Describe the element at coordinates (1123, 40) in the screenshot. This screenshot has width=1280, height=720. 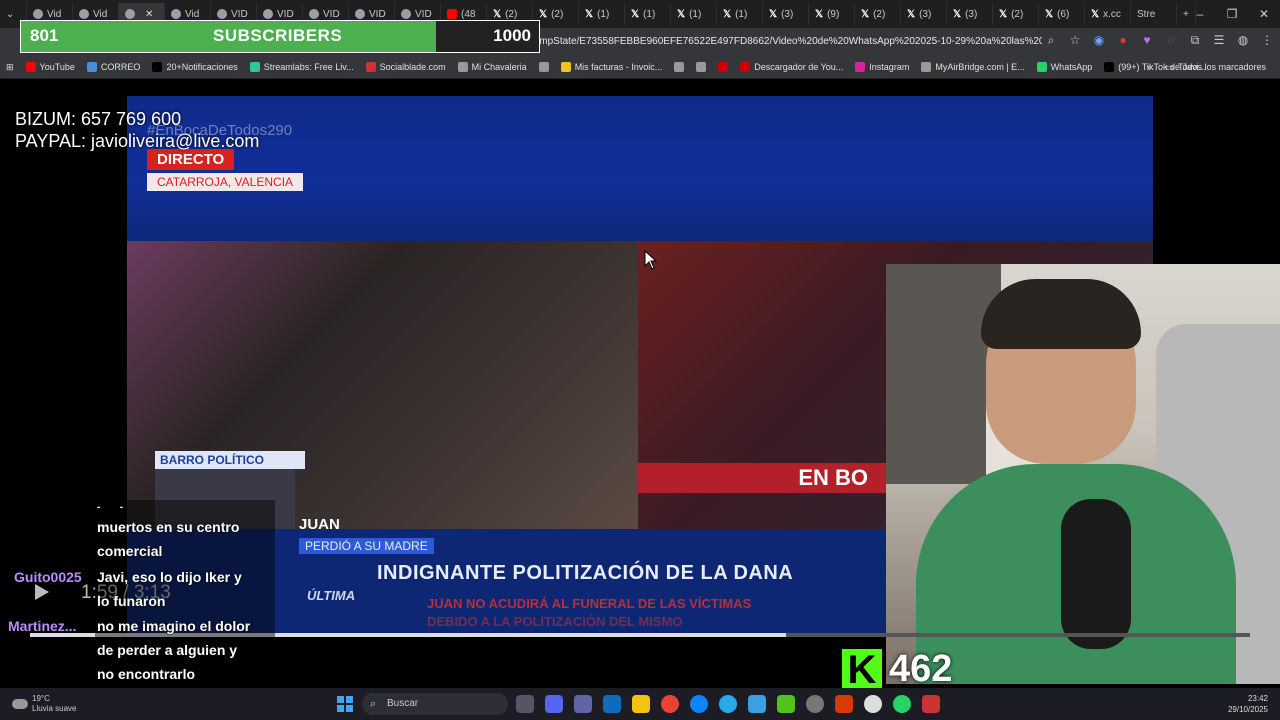
I see `extension-red-icon: ●` at that location.